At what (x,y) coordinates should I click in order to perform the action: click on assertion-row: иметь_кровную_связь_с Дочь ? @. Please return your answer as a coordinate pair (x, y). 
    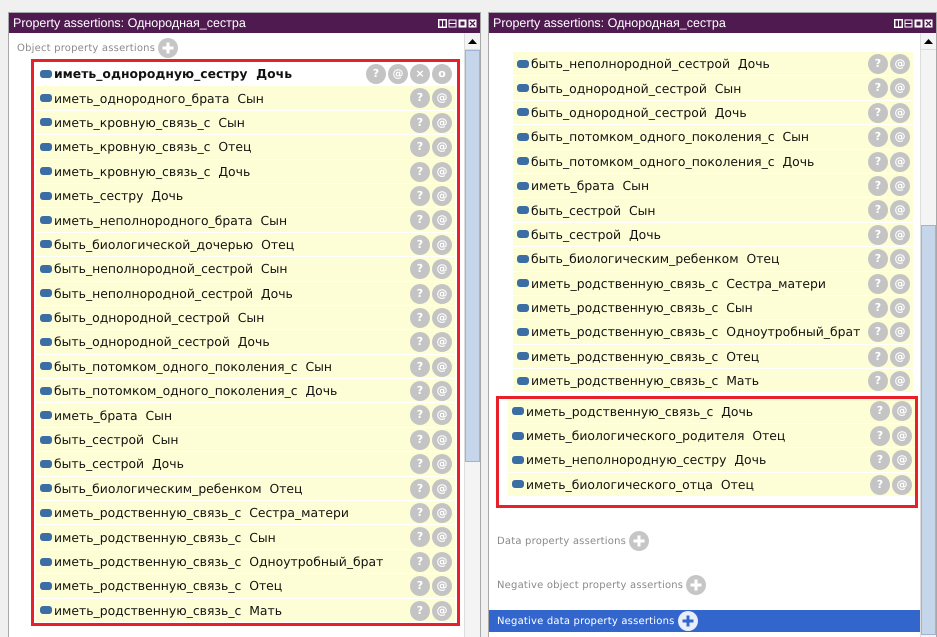
    Looking at the image, I should click on (245, 171).